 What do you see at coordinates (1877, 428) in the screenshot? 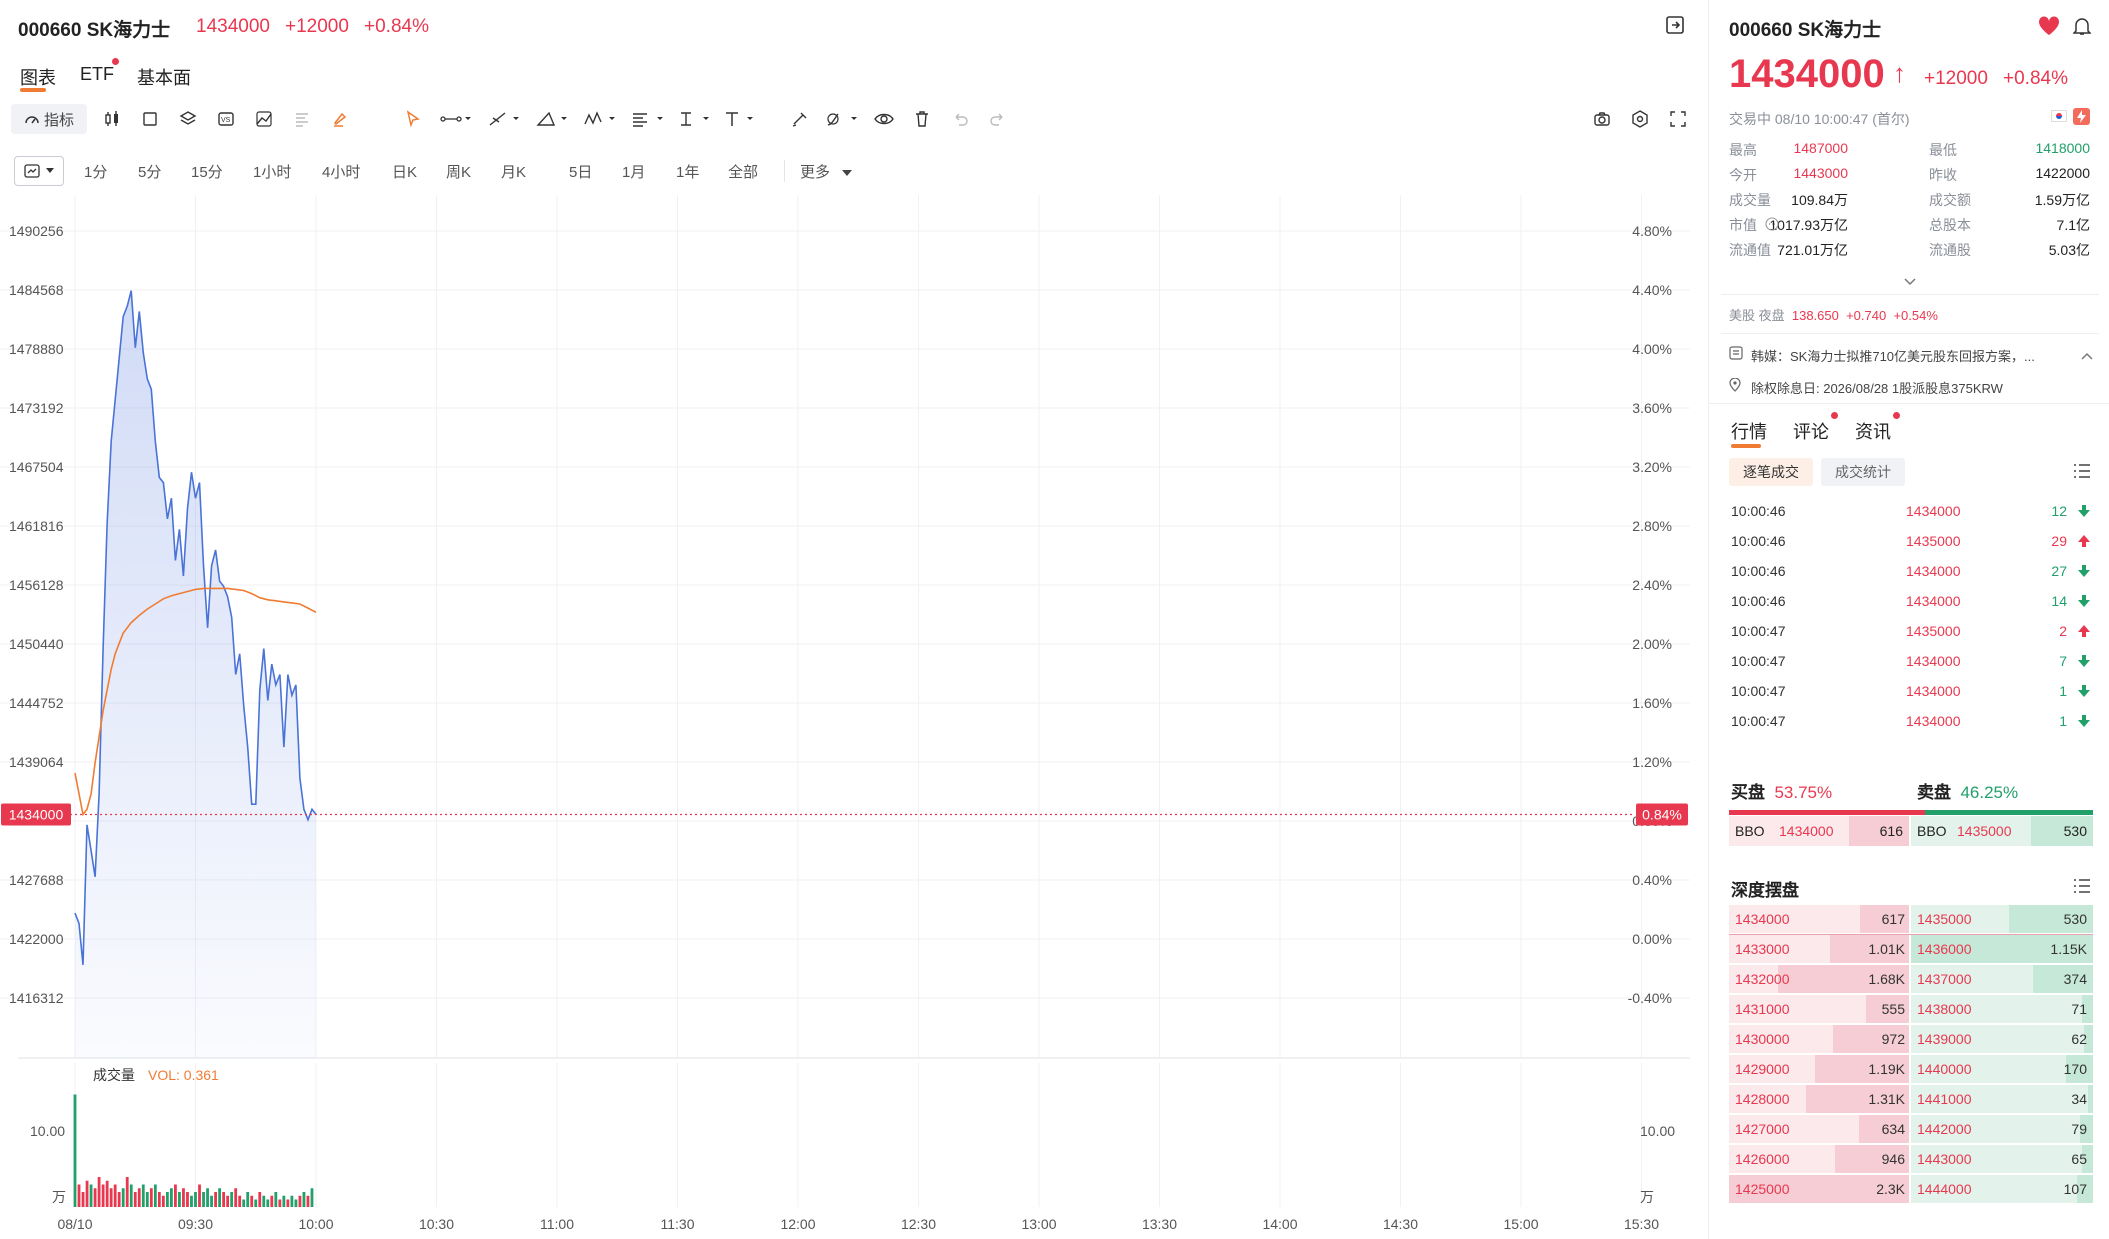
I see `tab-news: 资讯` at bounding box center [1877, 428].